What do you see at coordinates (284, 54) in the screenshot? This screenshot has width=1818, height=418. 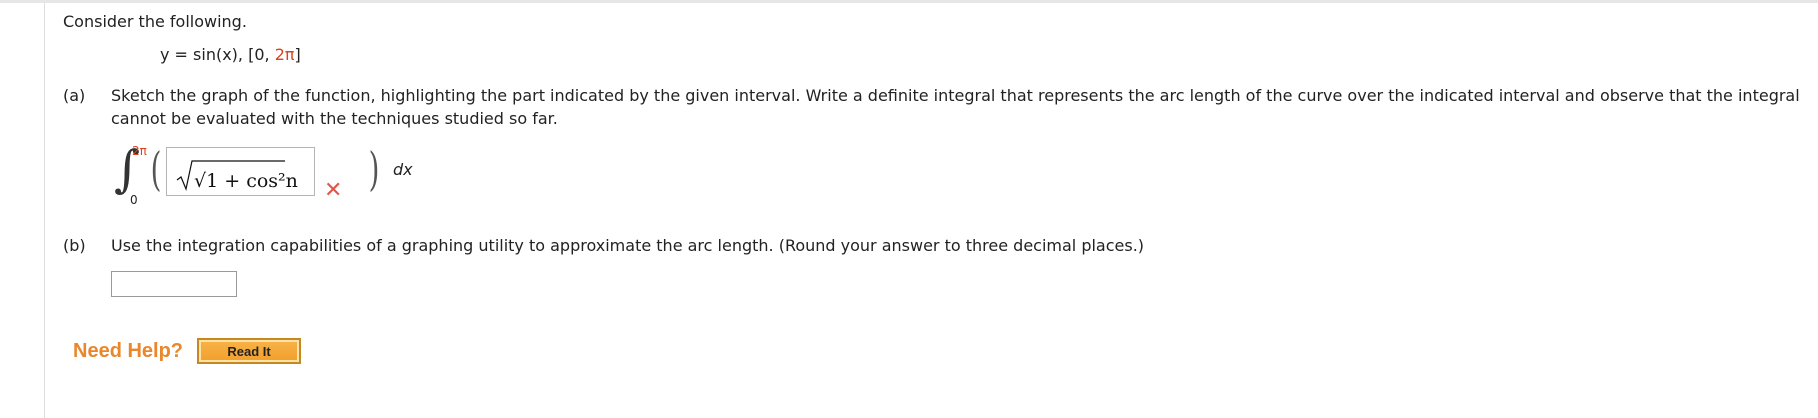 I see `given-interval-upper: 2π` at bounding box center [284, 54].